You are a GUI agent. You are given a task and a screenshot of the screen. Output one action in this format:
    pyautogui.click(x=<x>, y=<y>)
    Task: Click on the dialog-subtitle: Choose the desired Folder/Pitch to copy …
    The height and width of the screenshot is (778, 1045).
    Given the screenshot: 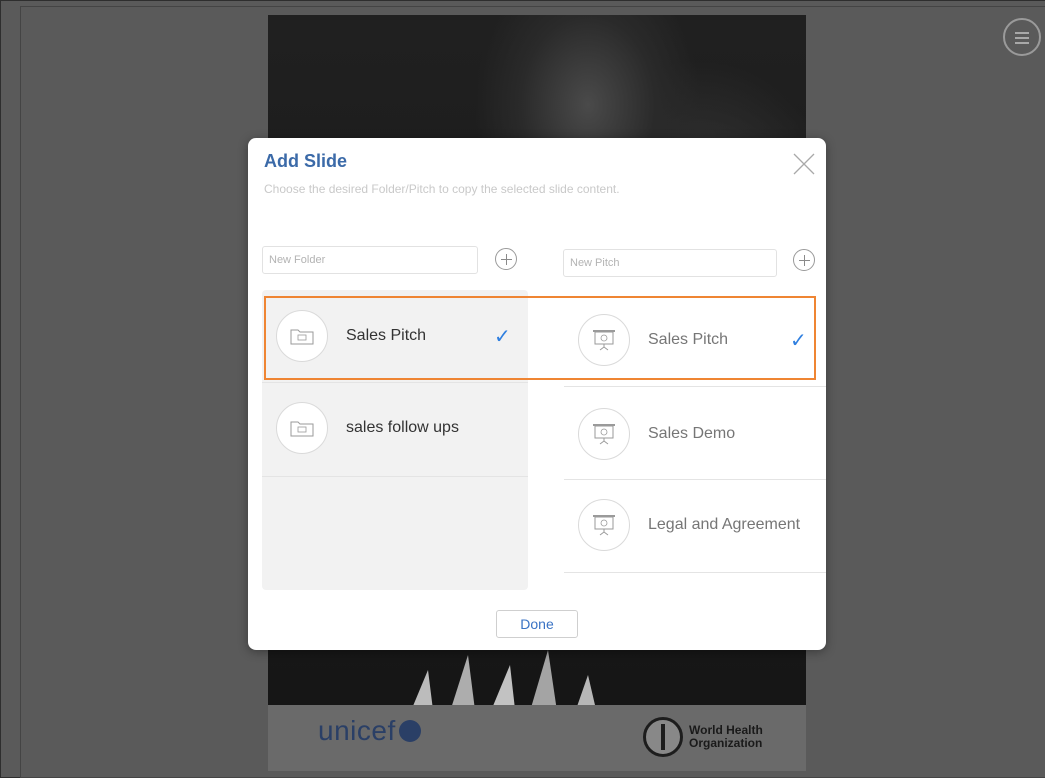 What is the action you would take?
    pyautogui.click(x=442, y=189)
    